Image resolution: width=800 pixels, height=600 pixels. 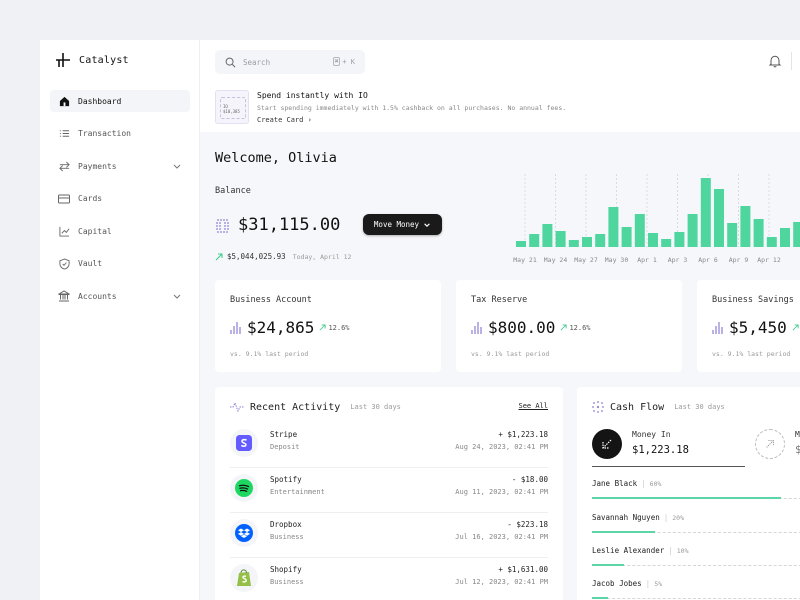 I want to click on search-input: Search ⌘ + K, so click(x=290, y=62).